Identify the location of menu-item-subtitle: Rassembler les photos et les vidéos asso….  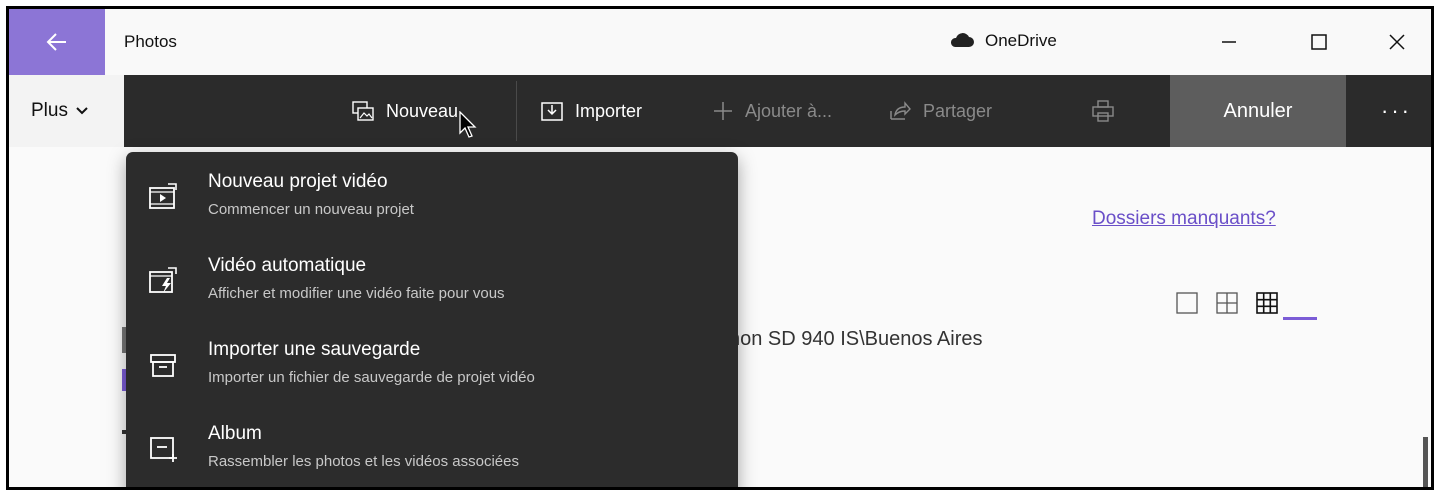
(363, 461).